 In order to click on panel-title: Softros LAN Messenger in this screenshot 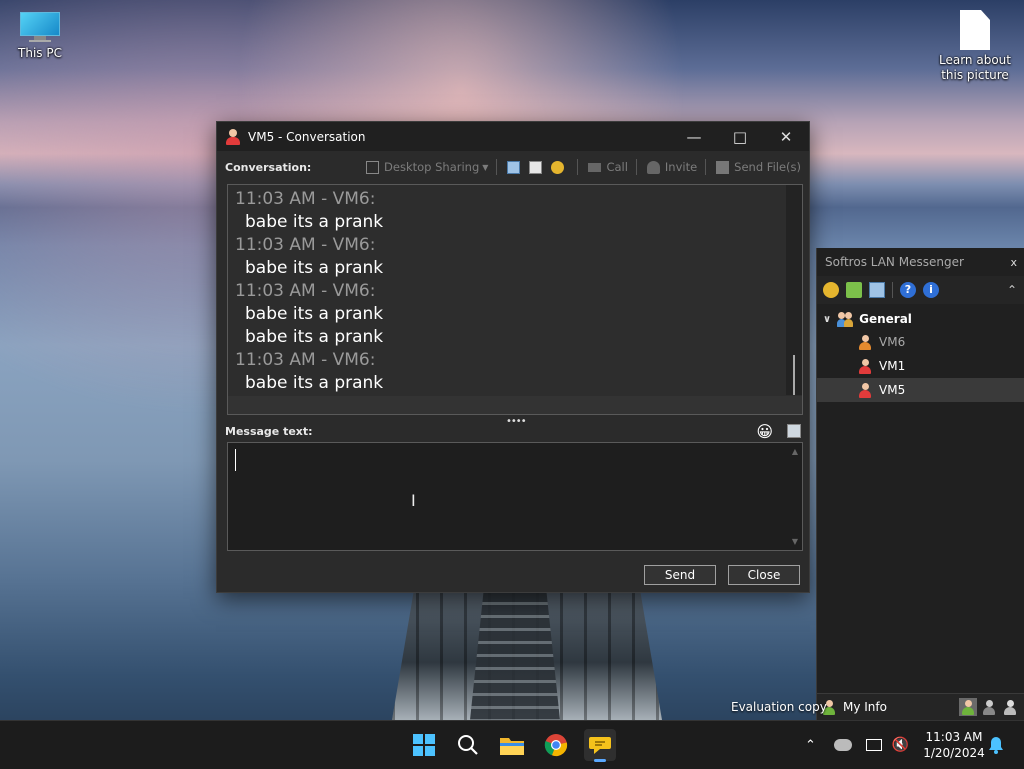, I will do `click(894, 262)`.